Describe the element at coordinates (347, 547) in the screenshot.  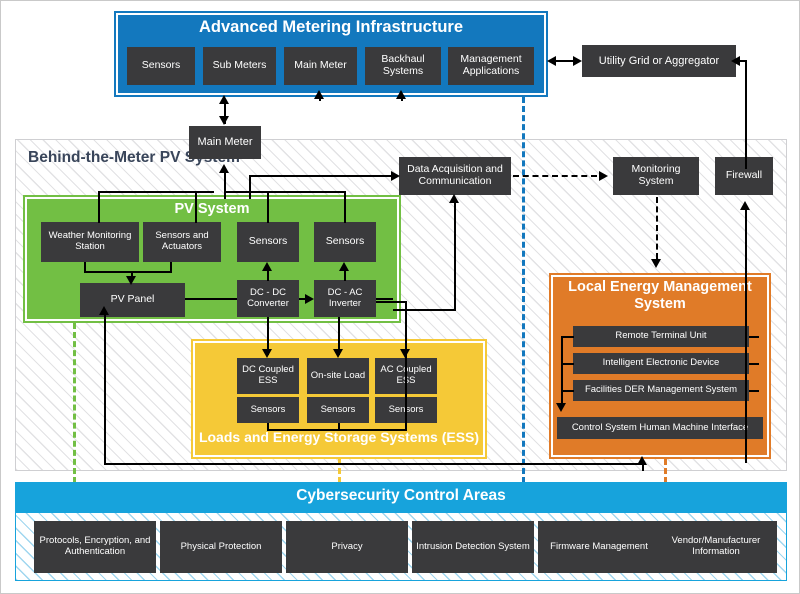
I see `cyber-node-privacy: Privacy` at that location.